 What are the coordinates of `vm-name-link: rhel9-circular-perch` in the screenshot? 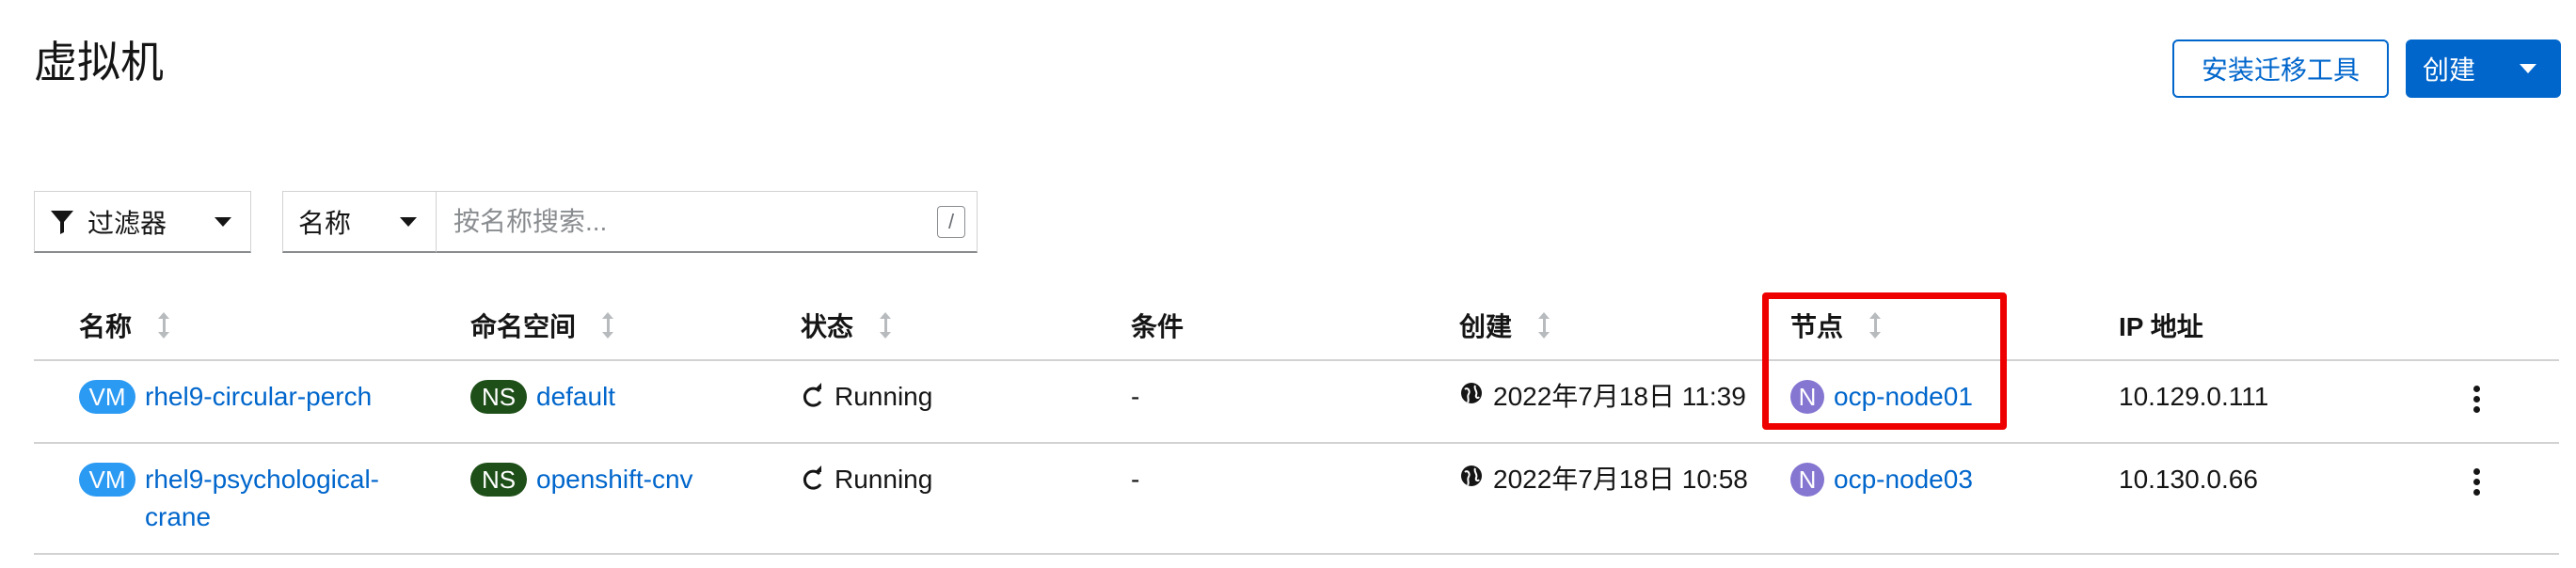 It's located at (258, 397).